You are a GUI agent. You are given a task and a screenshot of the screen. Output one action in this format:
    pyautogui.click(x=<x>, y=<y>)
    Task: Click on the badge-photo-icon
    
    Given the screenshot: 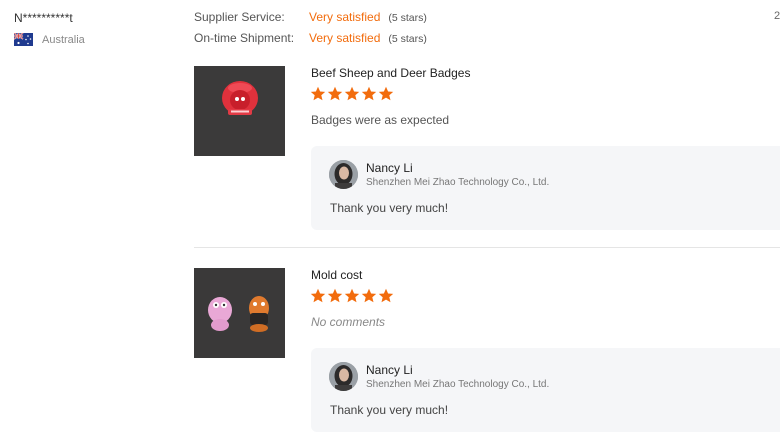 What is the action you would take?
    pyautogui.click(x=239, y=111)
    